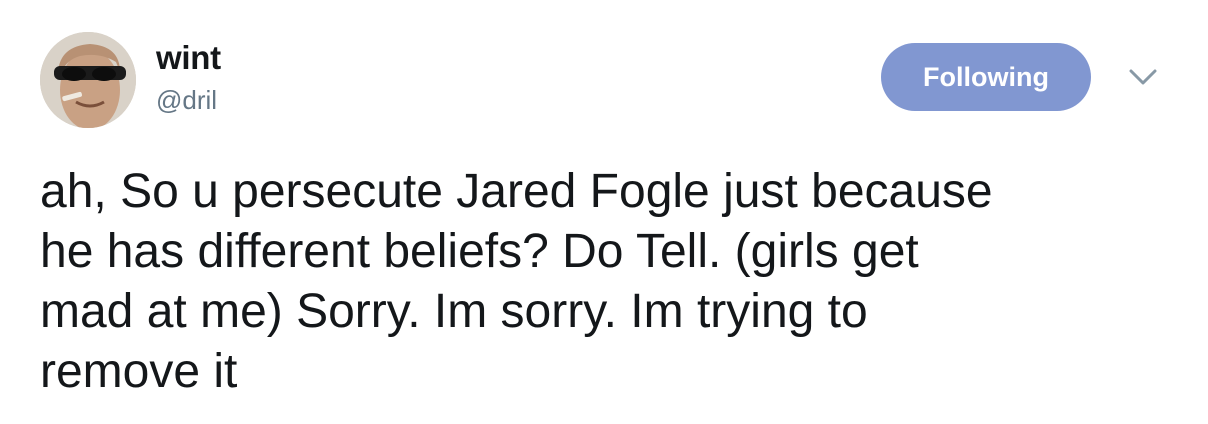 Image resolution: width=1208 pixels, height=424 pixels. What do you see at coordinates (986, 77) in the screenshot?
I see `following-button: Following` at bounding box center [986, 77].